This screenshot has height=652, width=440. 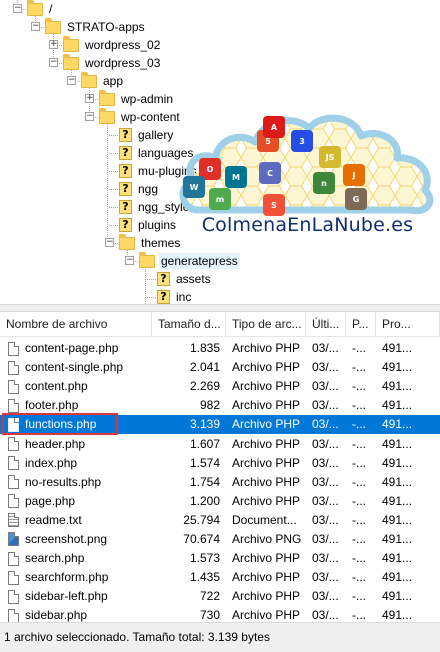 I want to click on gimp-icon: G, so click(x=356, y=199).